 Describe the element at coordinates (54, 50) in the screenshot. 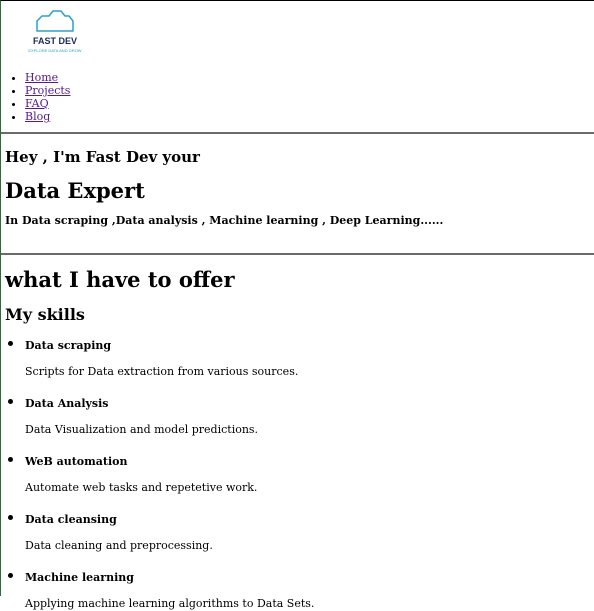

I see `logo-tagline: EXPLORE DATA AND GROW` at that location.